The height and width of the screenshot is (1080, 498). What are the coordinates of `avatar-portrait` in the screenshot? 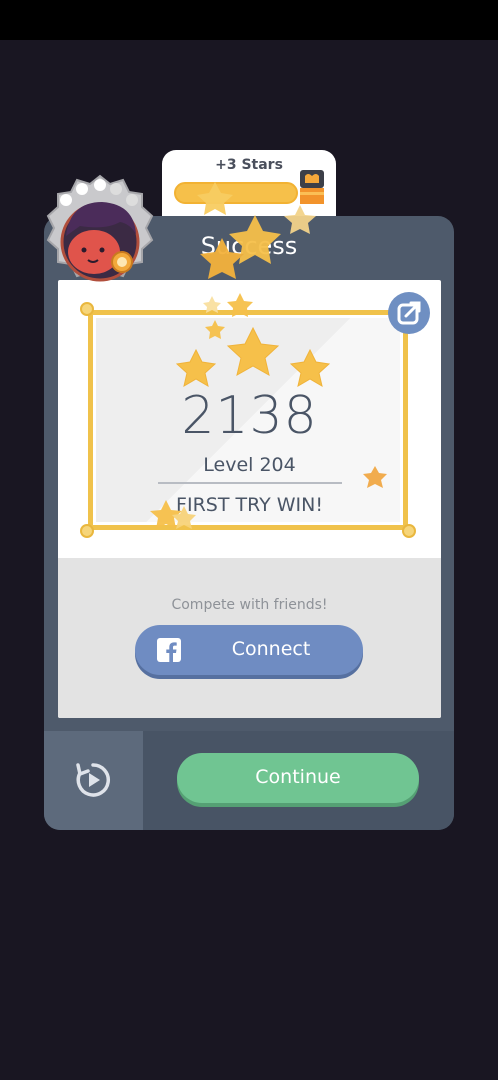 It's located at (100, 242).